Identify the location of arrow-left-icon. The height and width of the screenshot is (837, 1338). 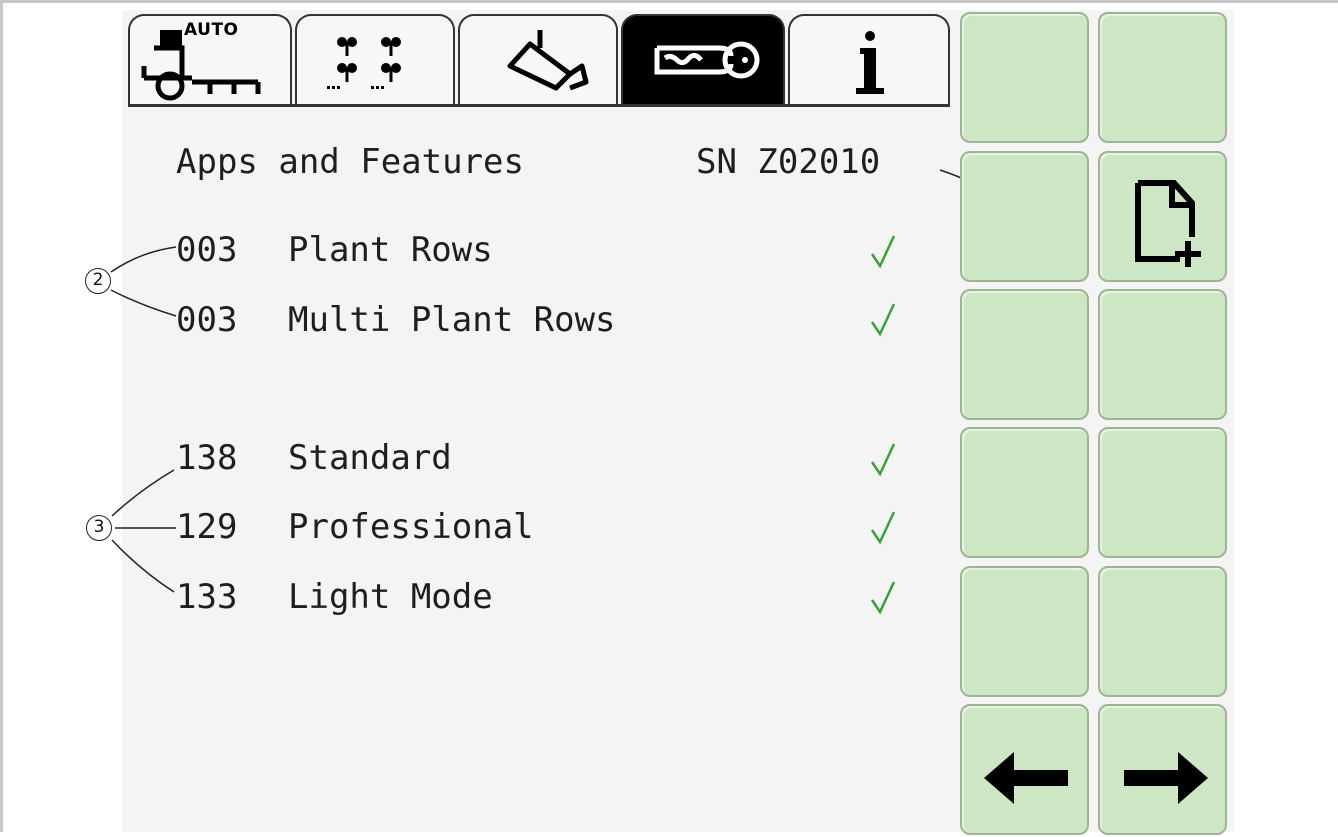
(1026, 778).